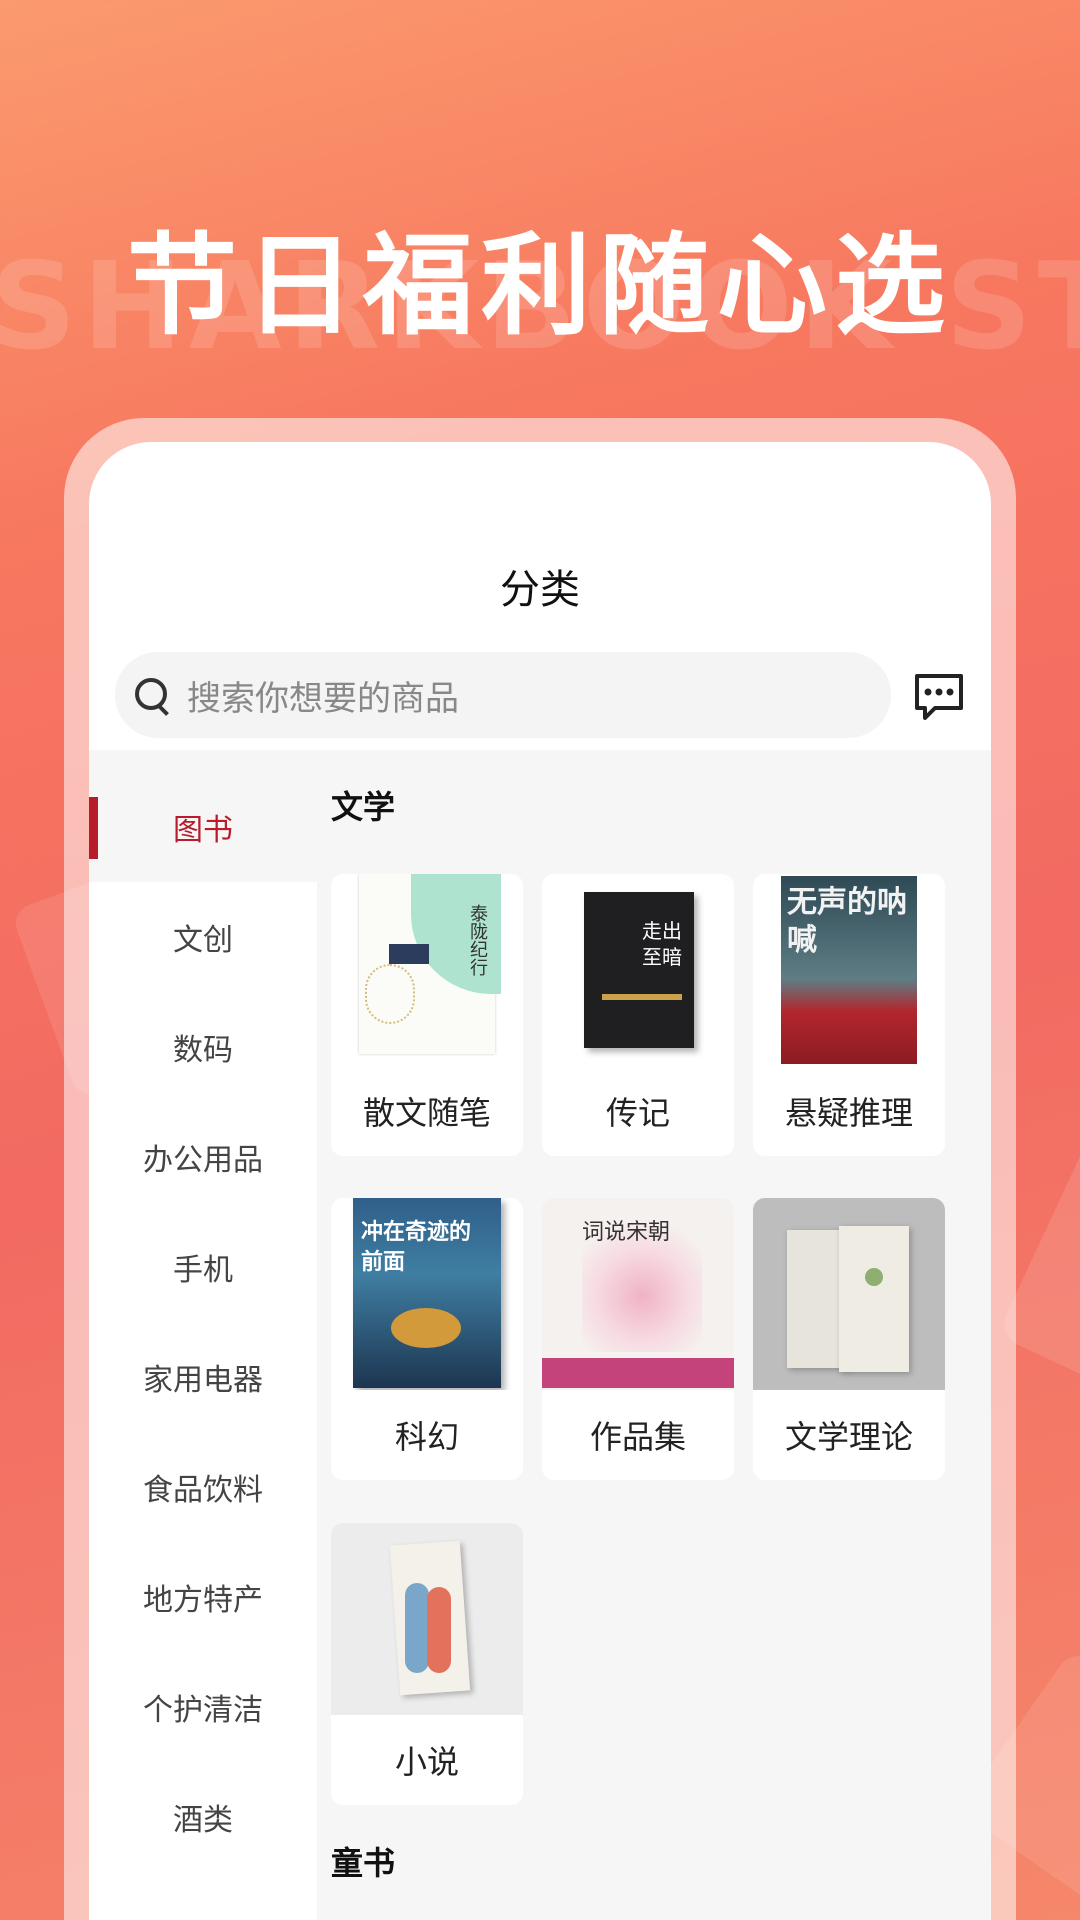  Describe the element at coordinates (203, 1600) in the screenshot. I see `sidebar-item-label: 地方特产` at that location.